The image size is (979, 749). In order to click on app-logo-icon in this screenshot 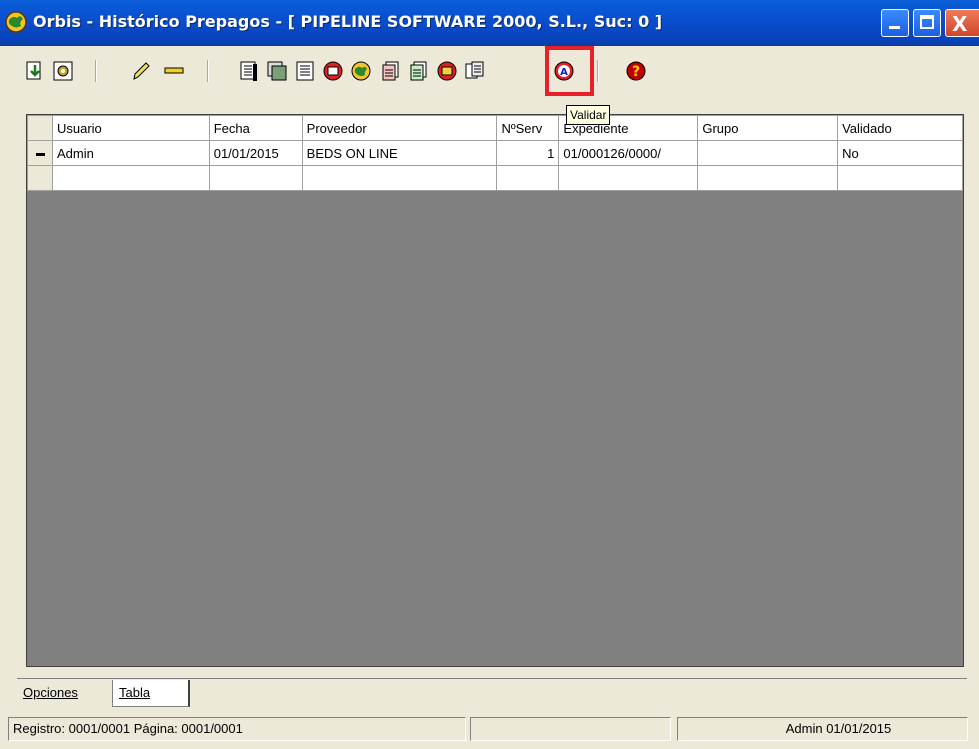, I will do `click(16, 22)`.